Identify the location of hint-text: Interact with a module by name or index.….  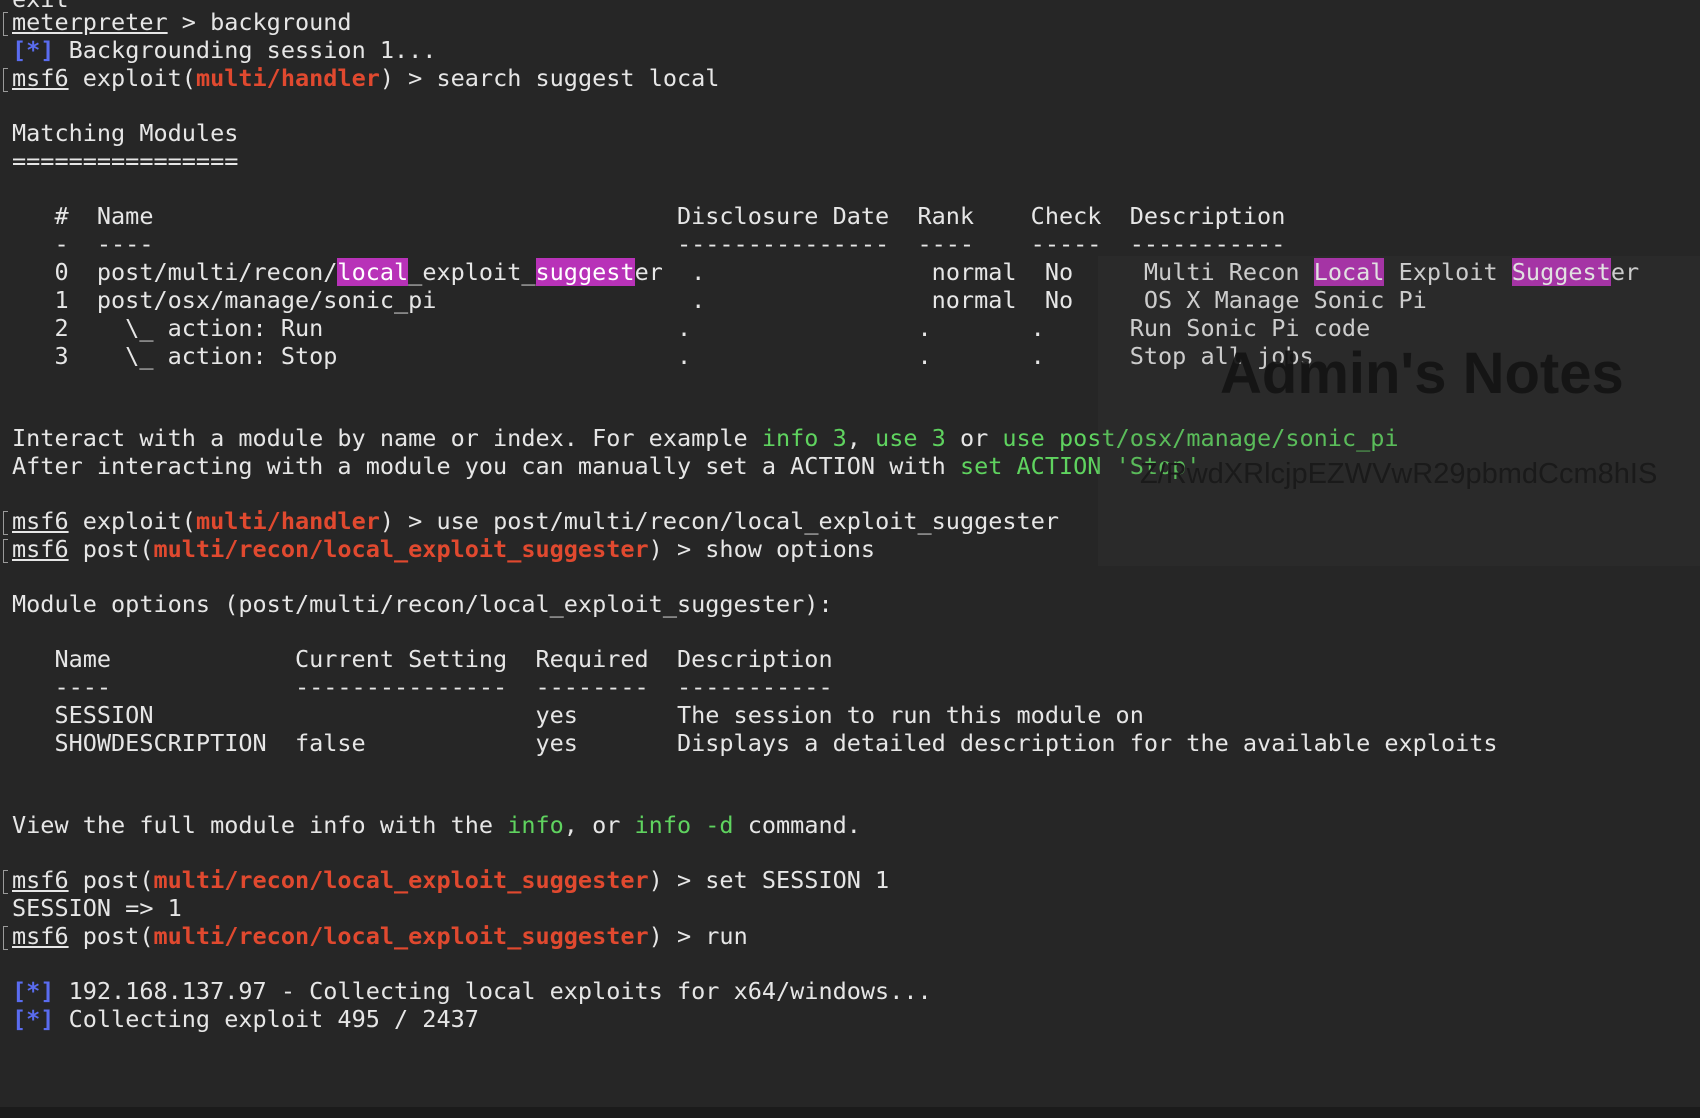
(387, 438).